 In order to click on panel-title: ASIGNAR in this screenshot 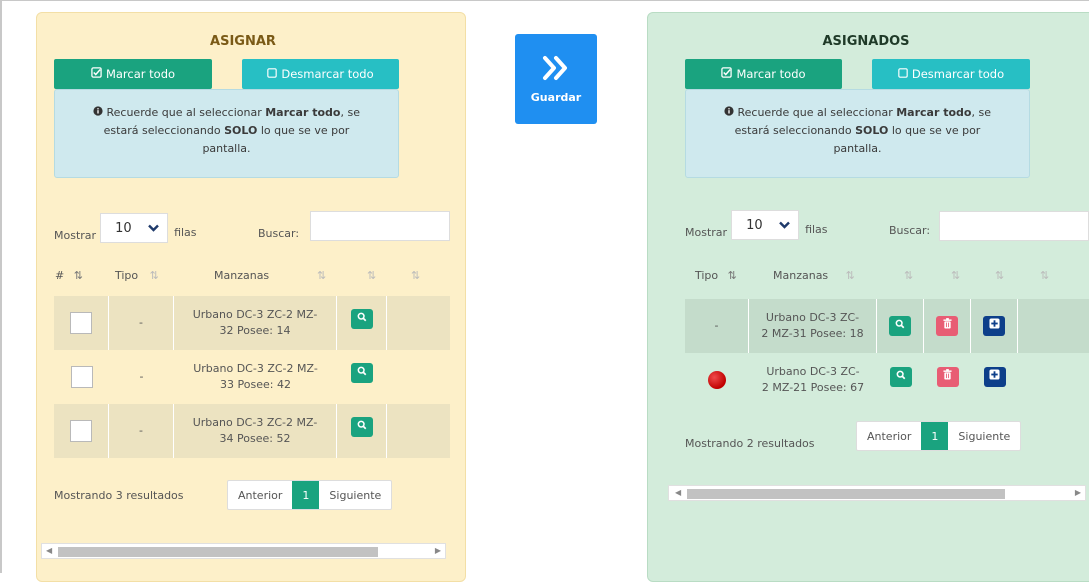, I will do `click(243, 41)`.